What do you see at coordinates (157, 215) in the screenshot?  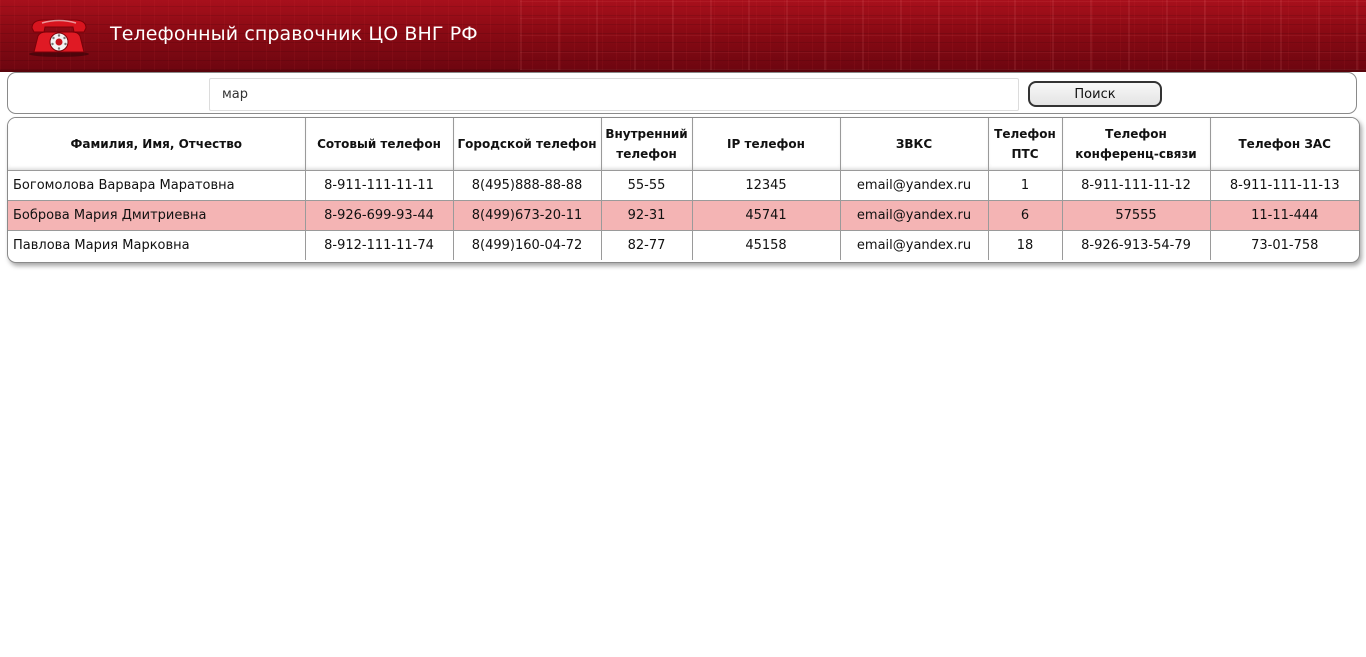 I see `cell-full-name: Боброва Мария Дмитриевна` at bounding box center [157, 215].